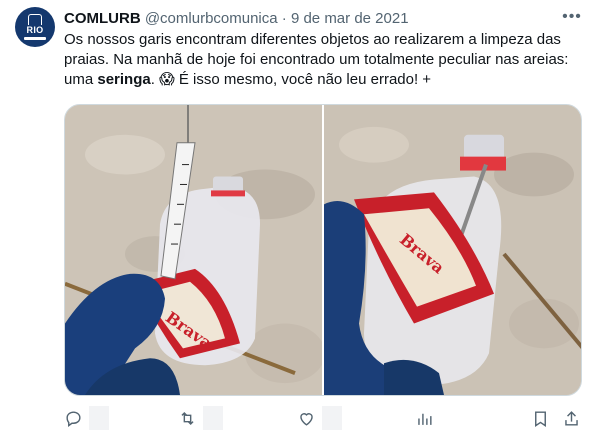 The image size is (606, 441). I want to click on tweet-text-bold: seringa, so click(124, 79).